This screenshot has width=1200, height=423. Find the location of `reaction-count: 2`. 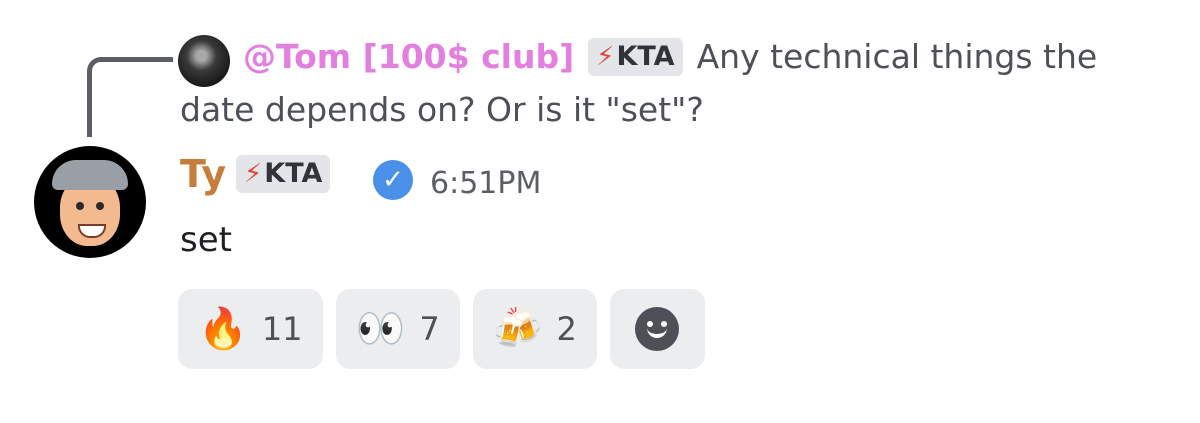

reaction-count: 2 is located at coordinates (566, 329).